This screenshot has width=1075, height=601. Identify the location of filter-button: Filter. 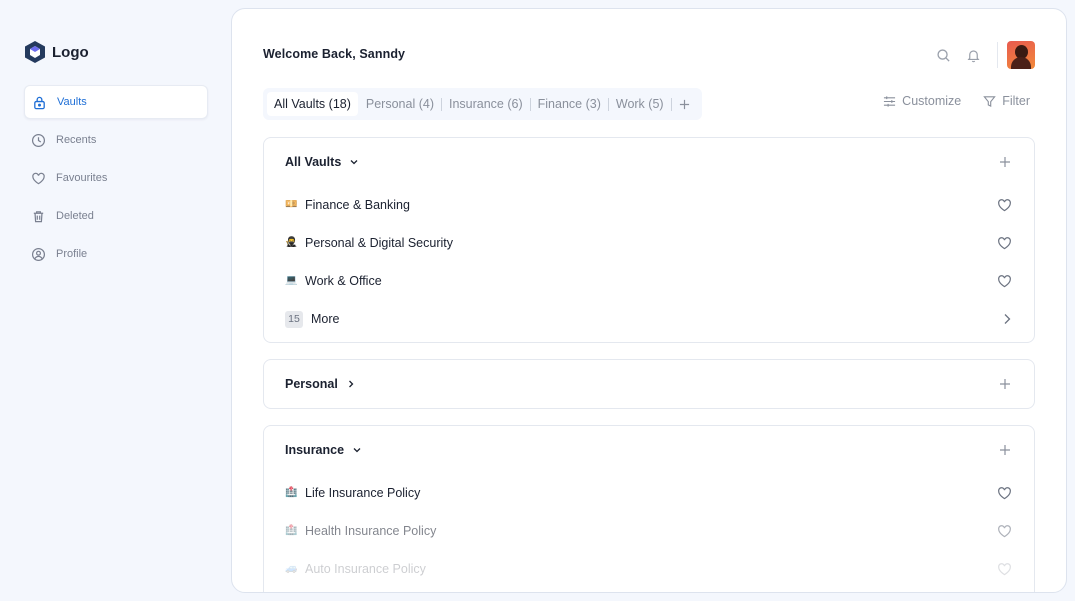
(1006, 101).